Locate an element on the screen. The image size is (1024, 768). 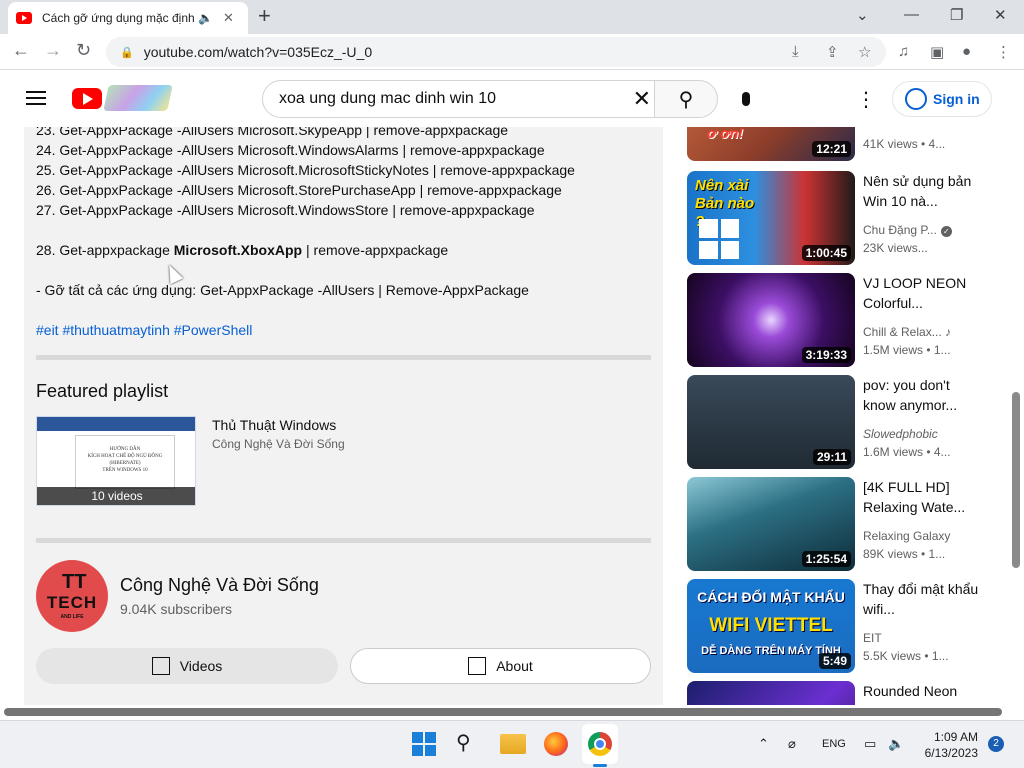
notification-badge: 2 is located at coordinates (996, 744).